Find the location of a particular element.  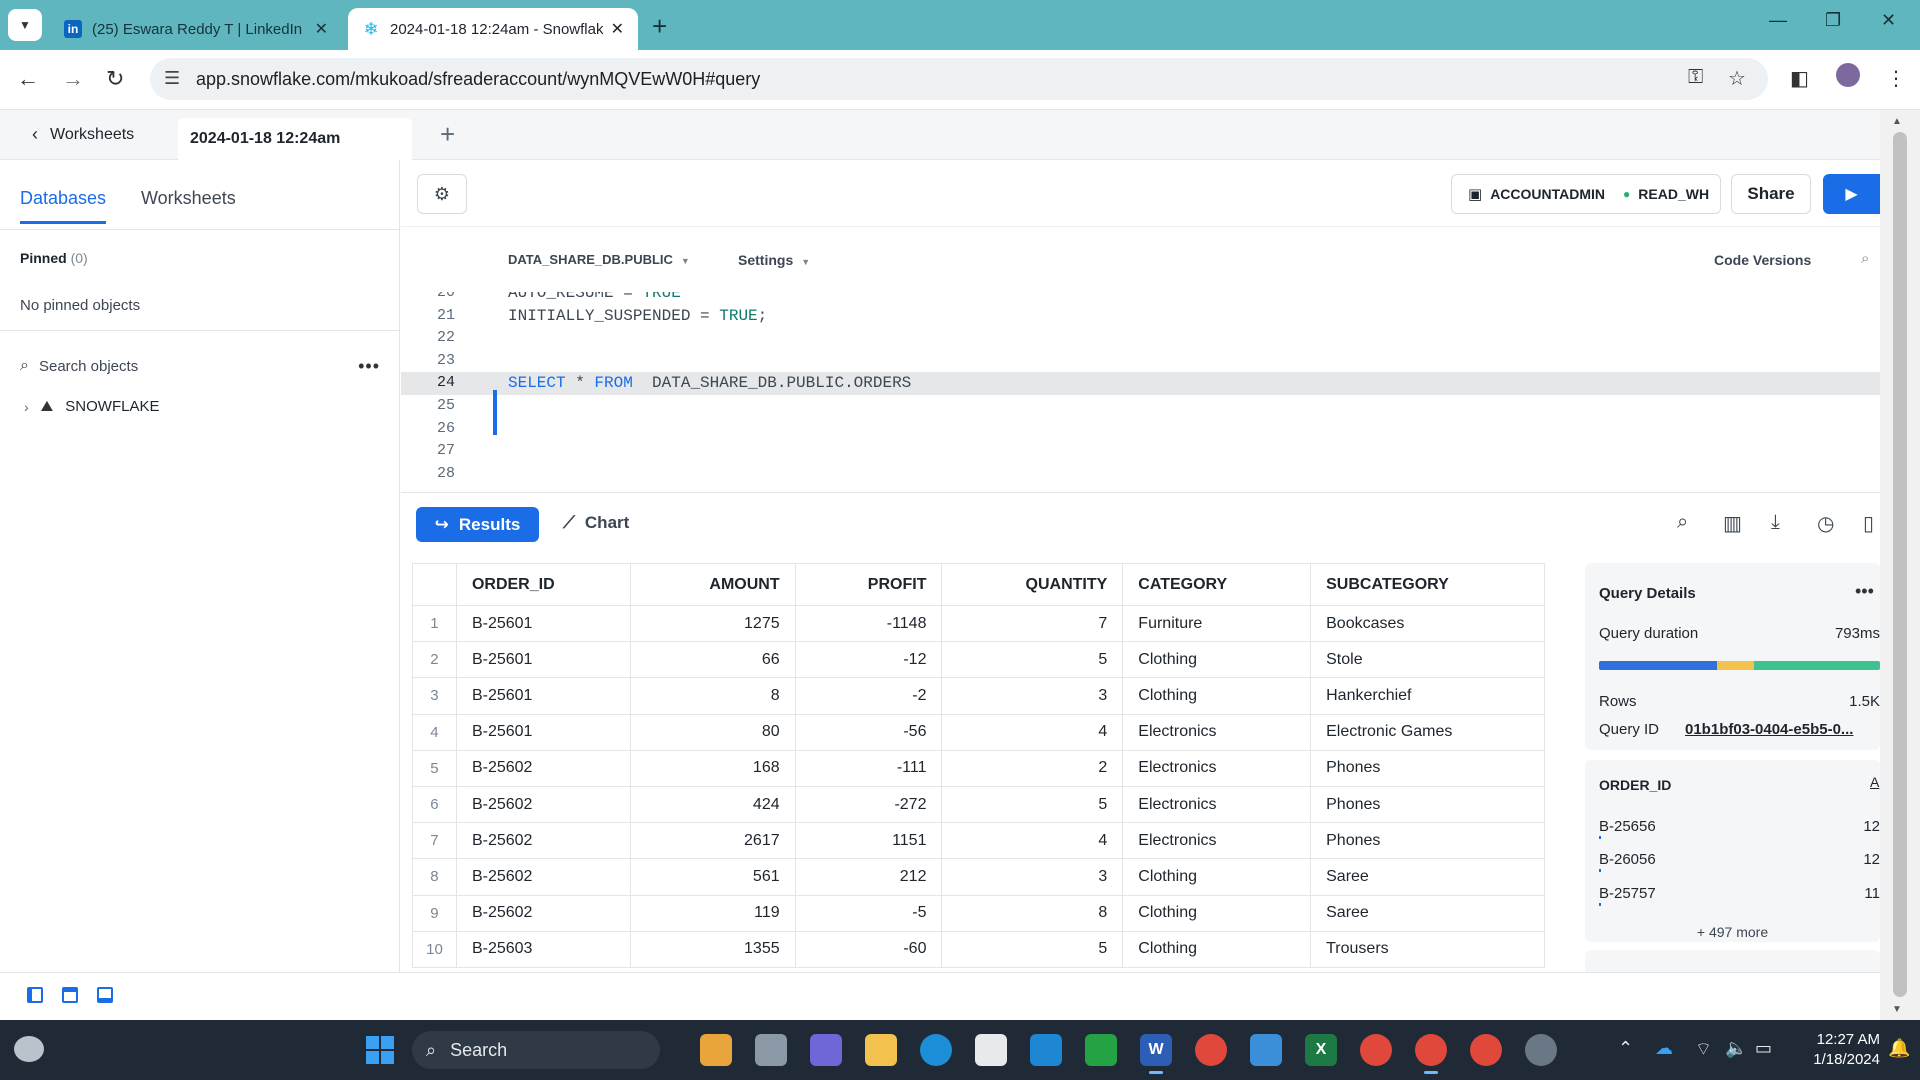

cell-profit: -12 is located at coordinates (868, 660).